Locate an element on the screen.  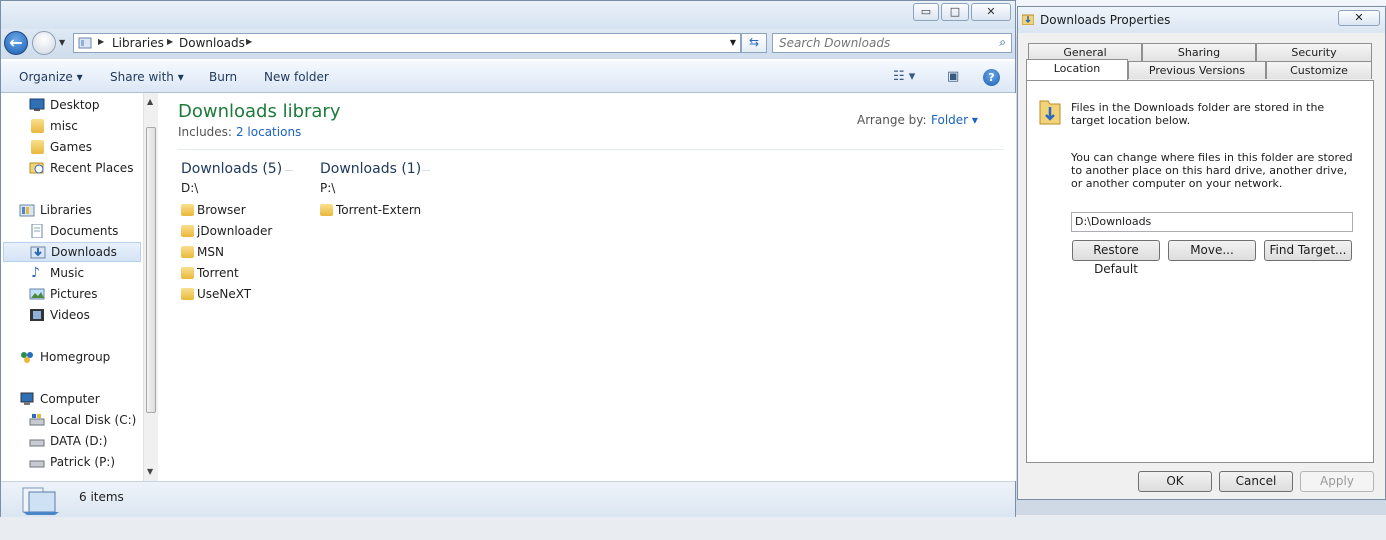
nav-item-libraries: Libraries is located at coordinates (88, 210).